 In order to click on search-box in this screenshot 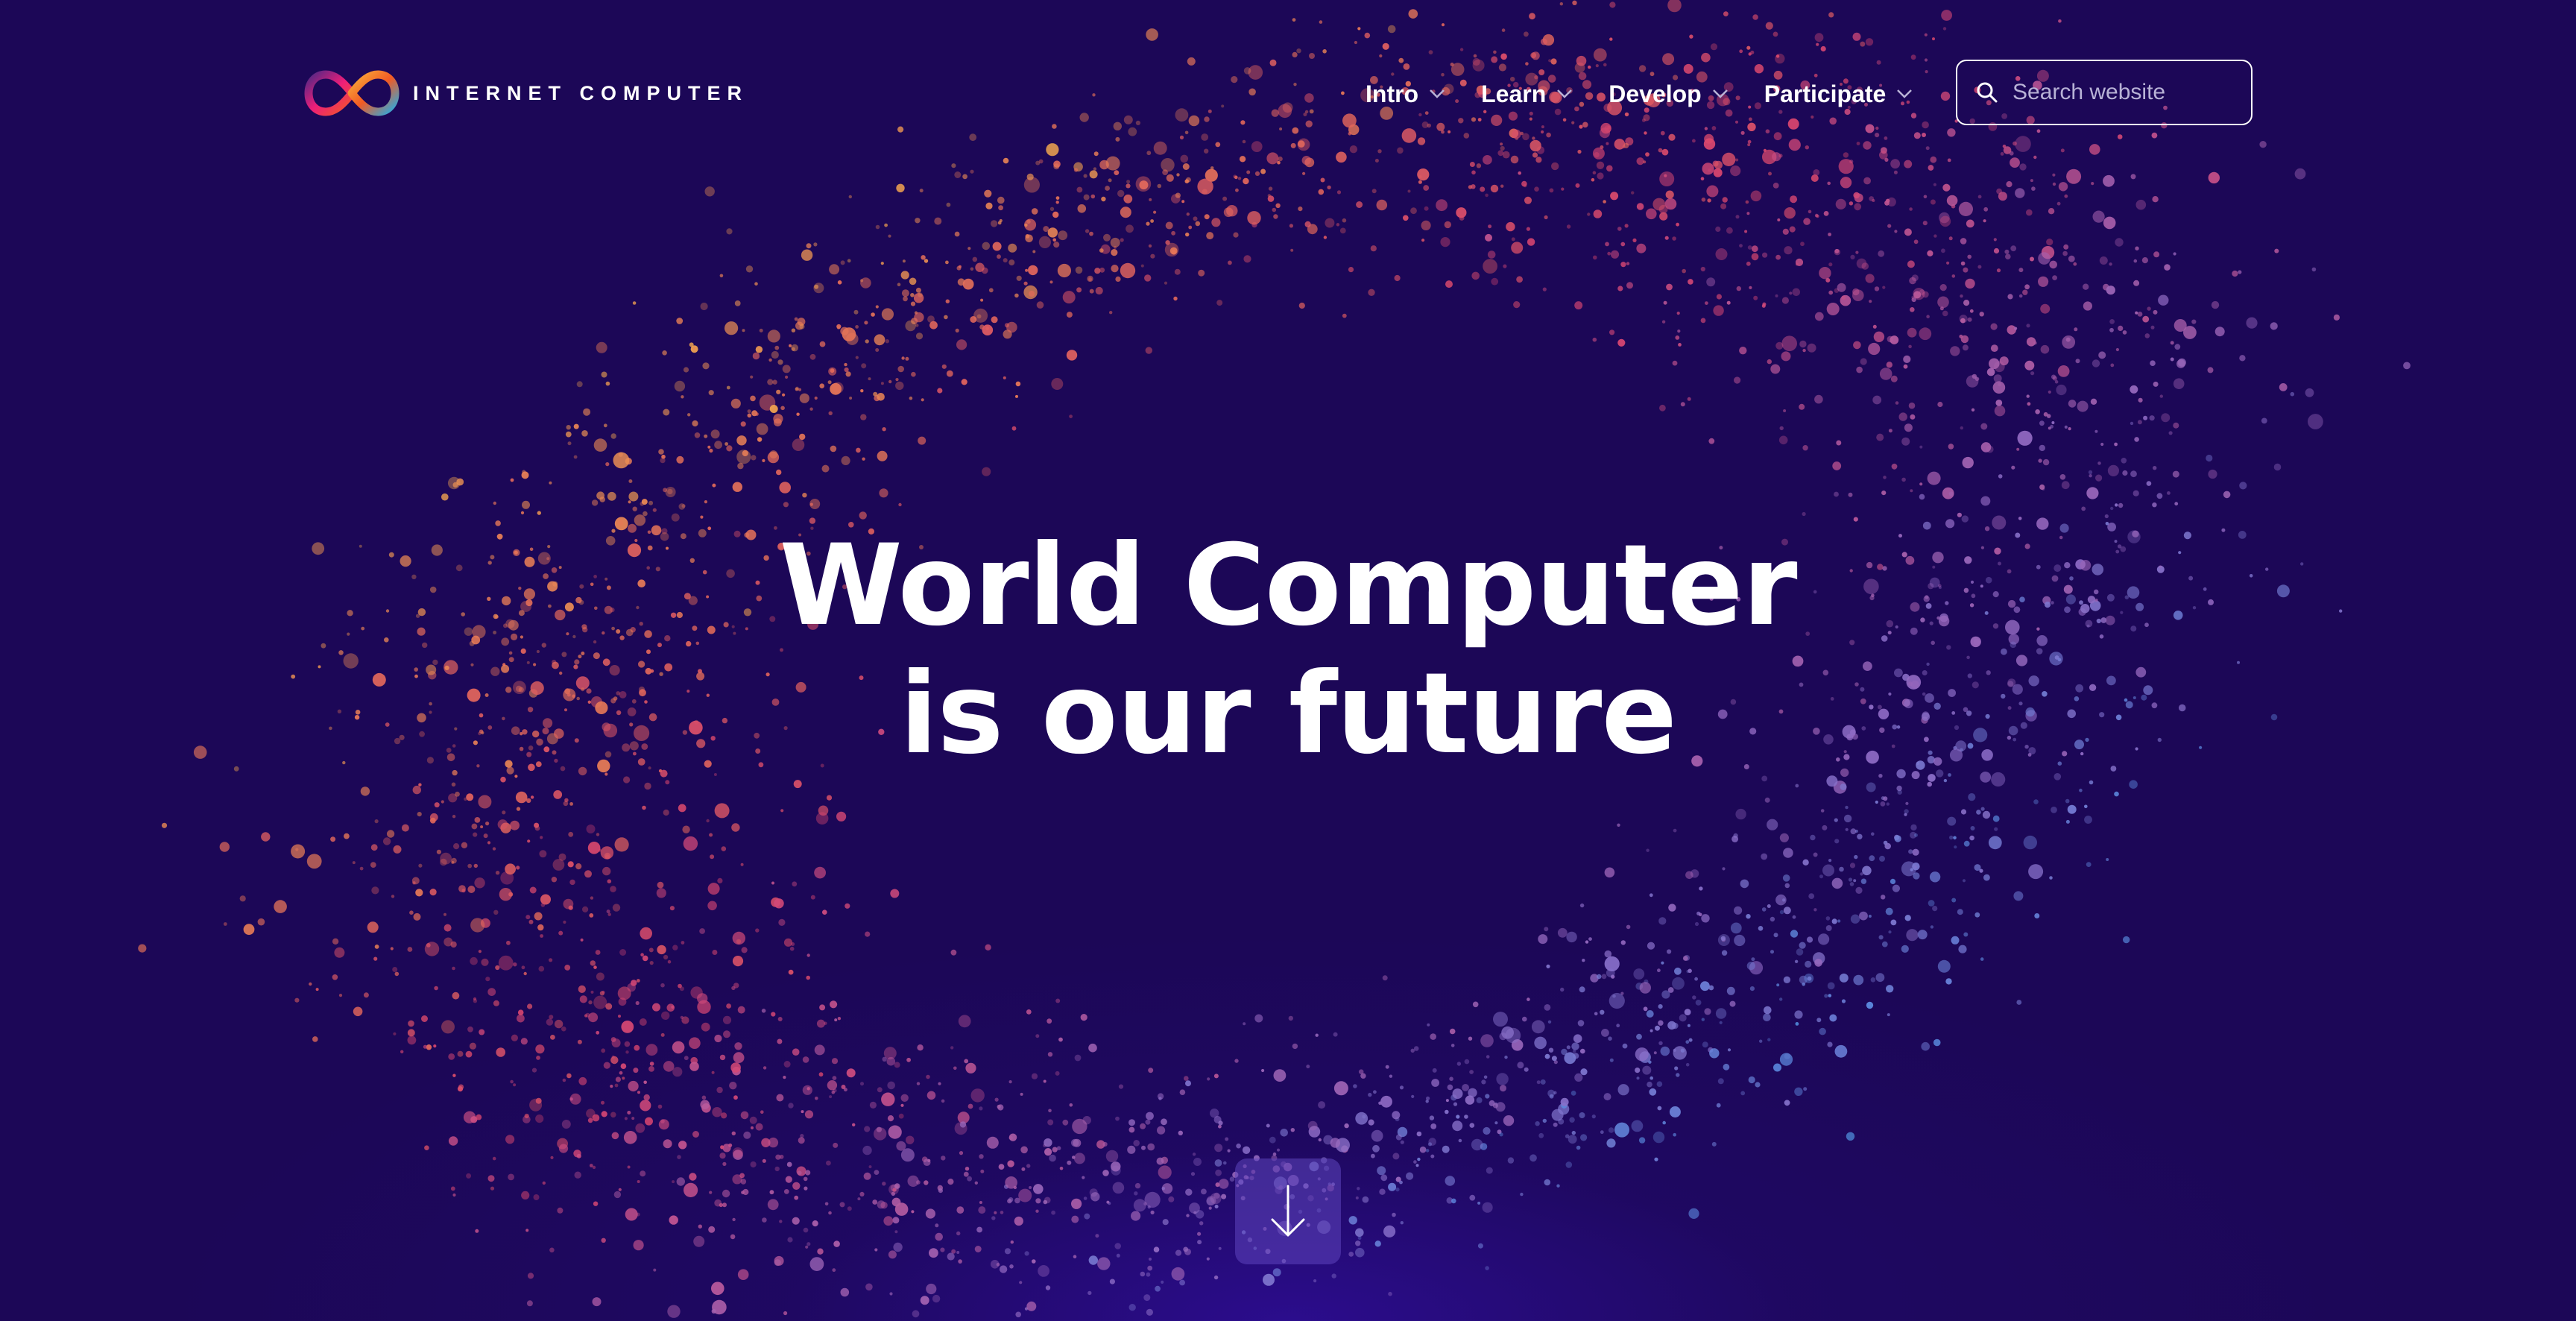, I will do `click(2104, 92)`.